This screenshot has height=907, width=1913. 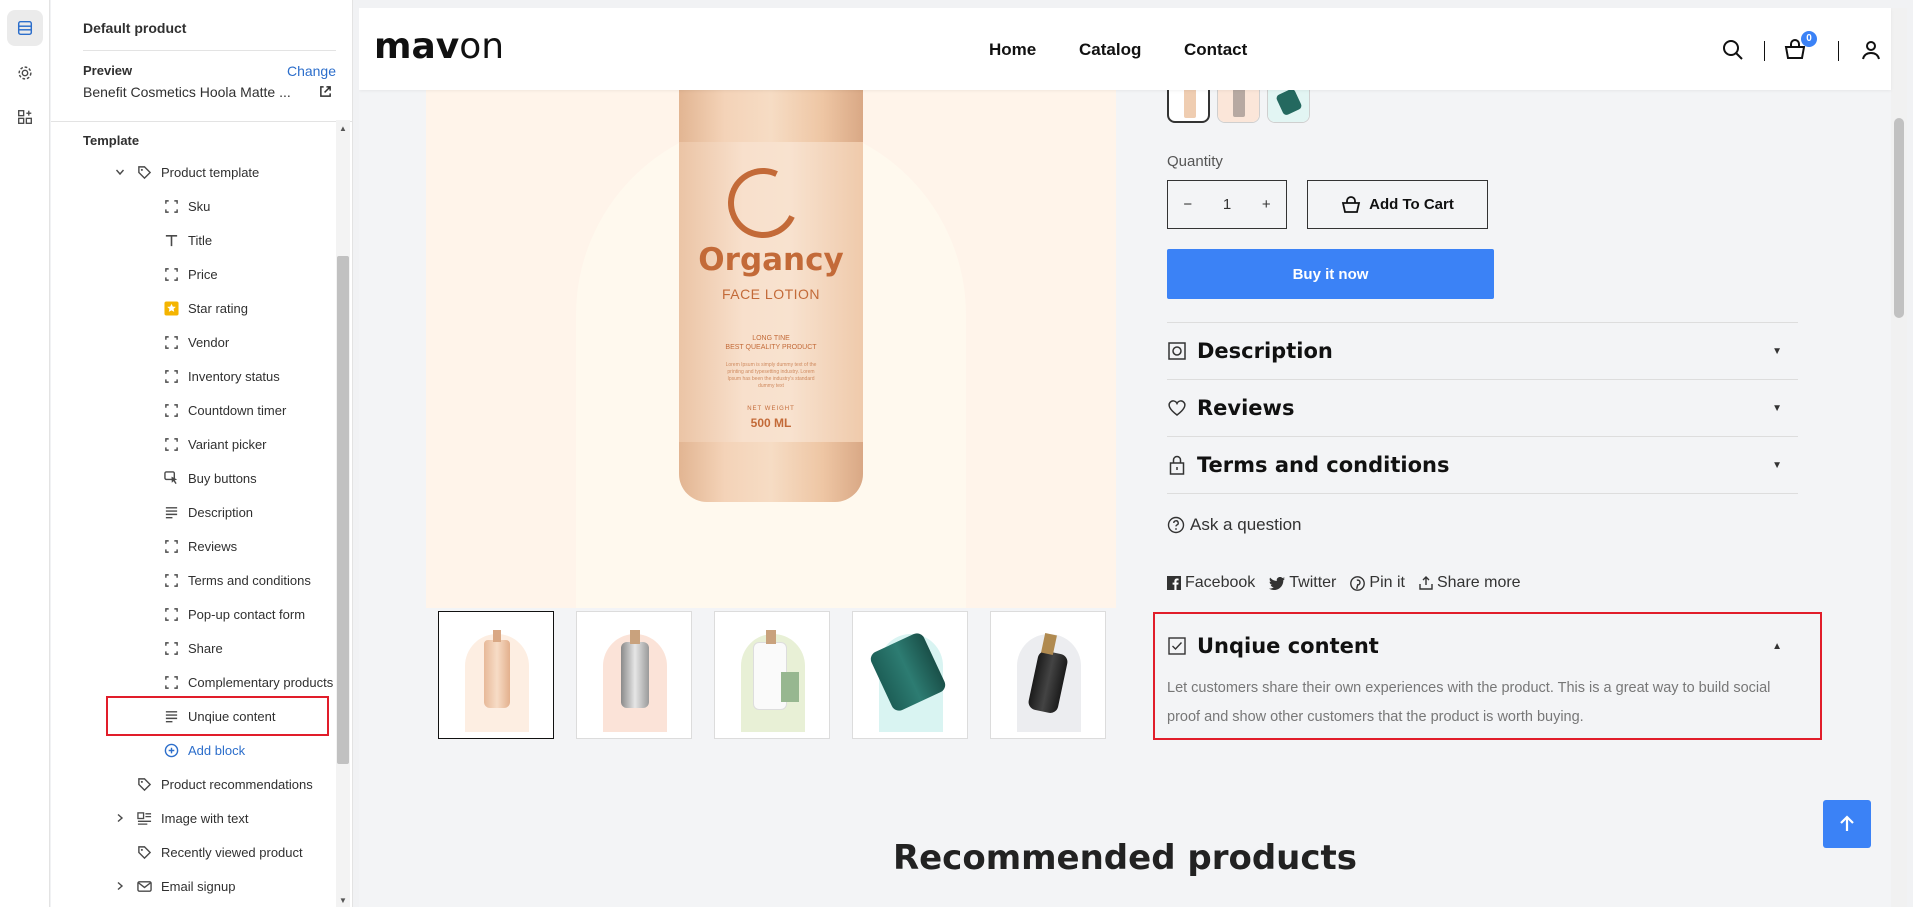 I want to click on arrow-up-icon, so click(x=1847, y=823).